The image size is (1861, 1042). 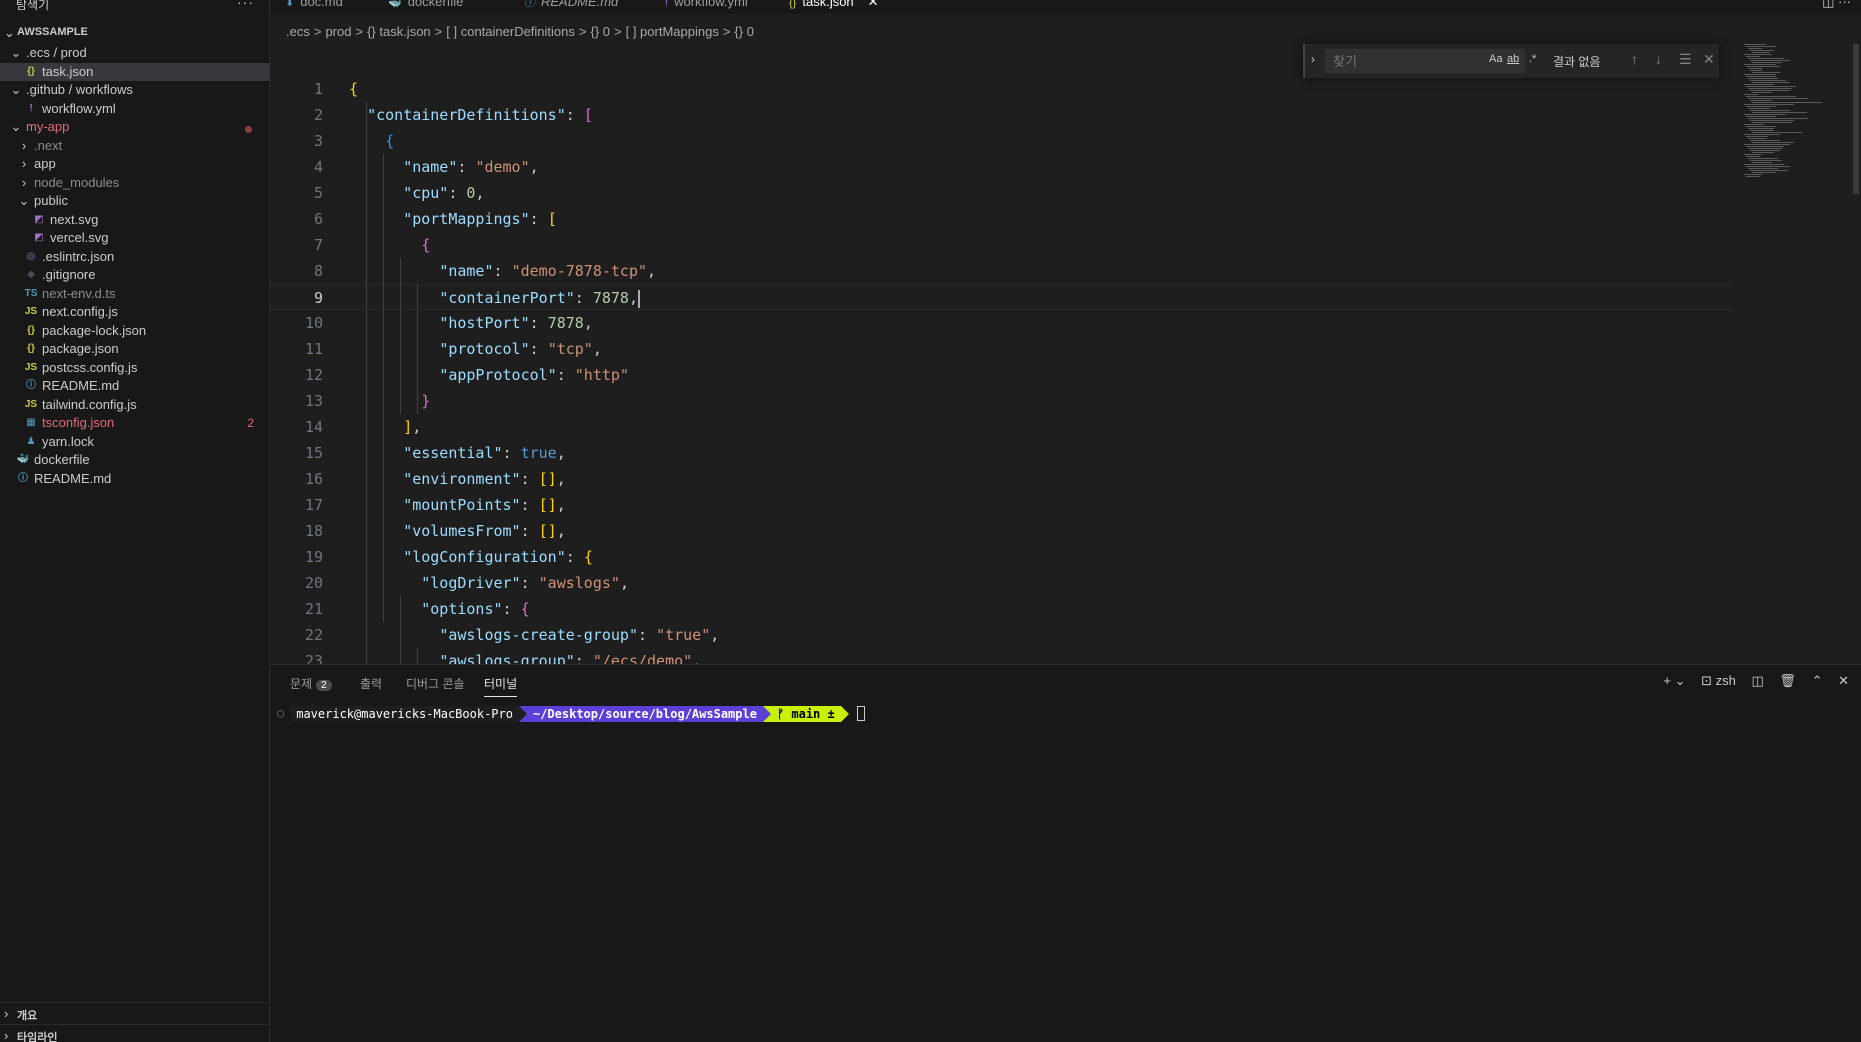 What do you see at coordinates (31, 108) in the screenshot?
I see `file-type-icon: !` at bounding box center [31, 108].